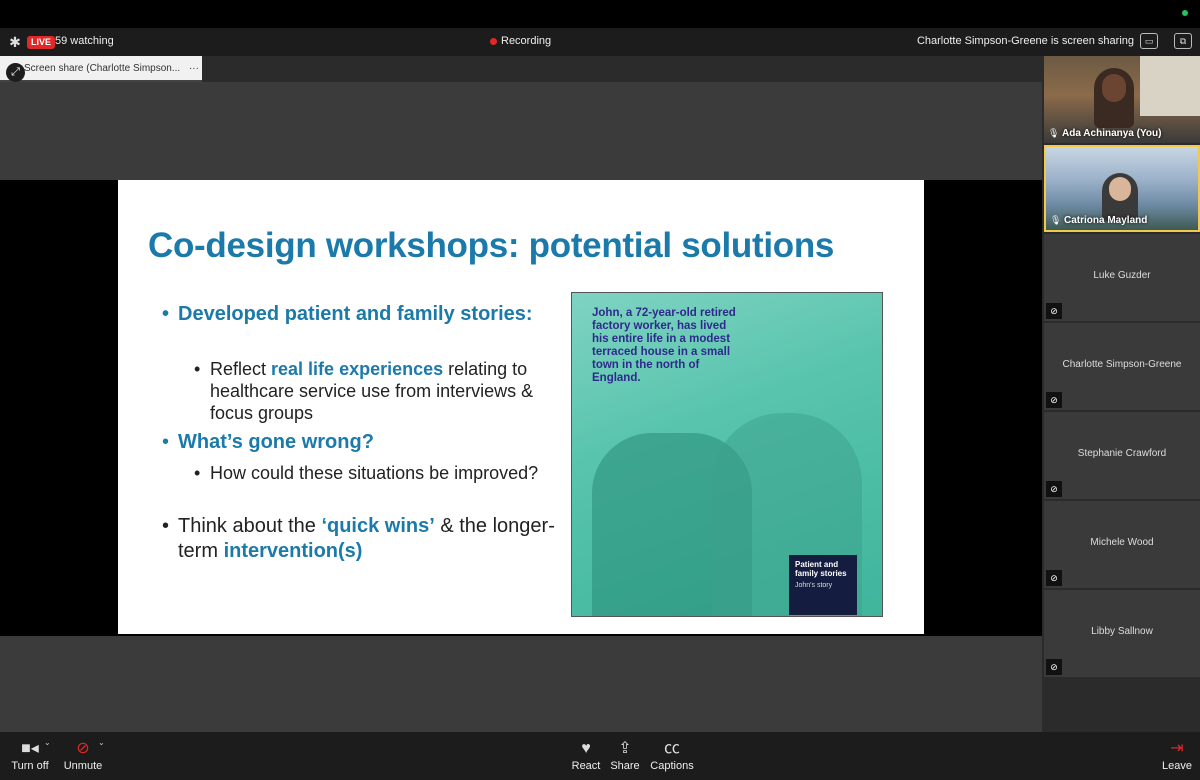 This screenshot has height=780, width=1200. What do you see at coordinates (1185, 13) in the screenshot?
I see `camera-indicator-dot` at bounding box center [1185, 13].